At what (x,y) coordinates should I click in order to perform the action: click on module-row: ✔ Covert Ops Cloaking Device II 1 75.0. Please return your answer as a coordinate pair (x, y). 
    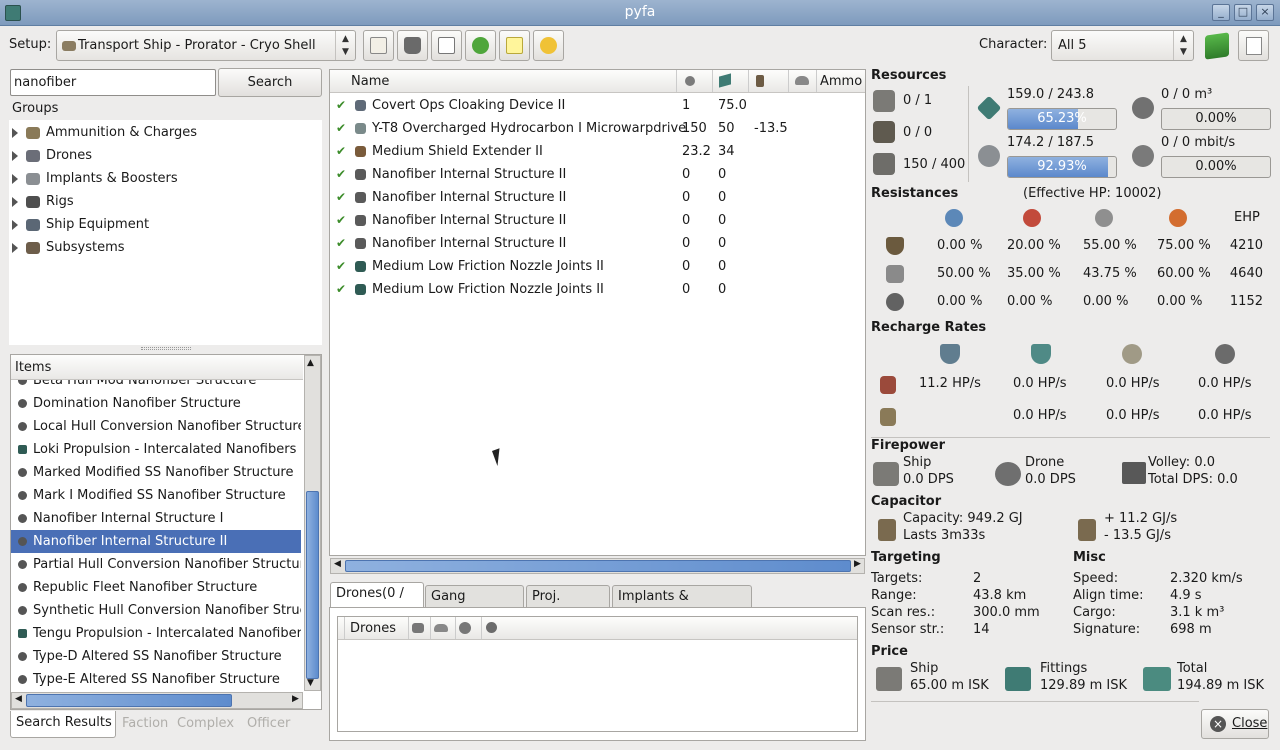
    Looking at the image, I should click on (597, 105).